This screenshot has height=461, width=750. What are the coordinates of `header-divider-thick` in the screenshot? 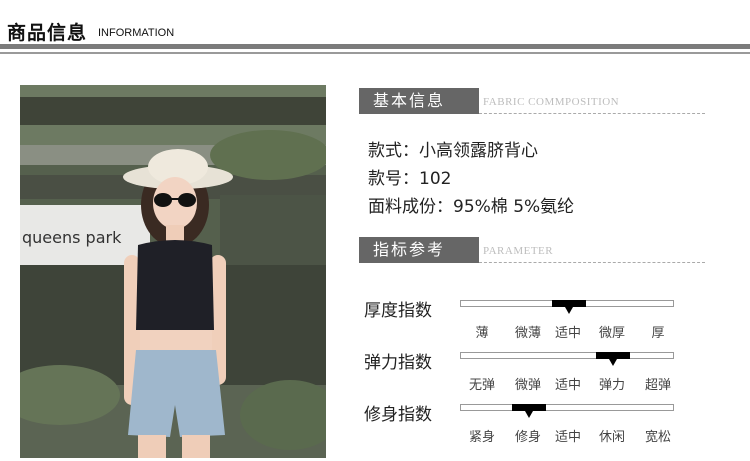 It's located at (375, 46).